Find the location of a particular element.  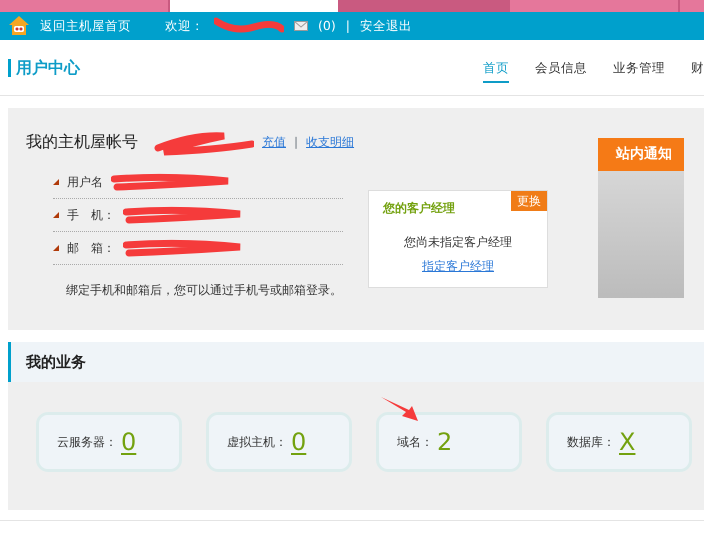

recharge-link: 充值 is located at coordinates (274, 142).